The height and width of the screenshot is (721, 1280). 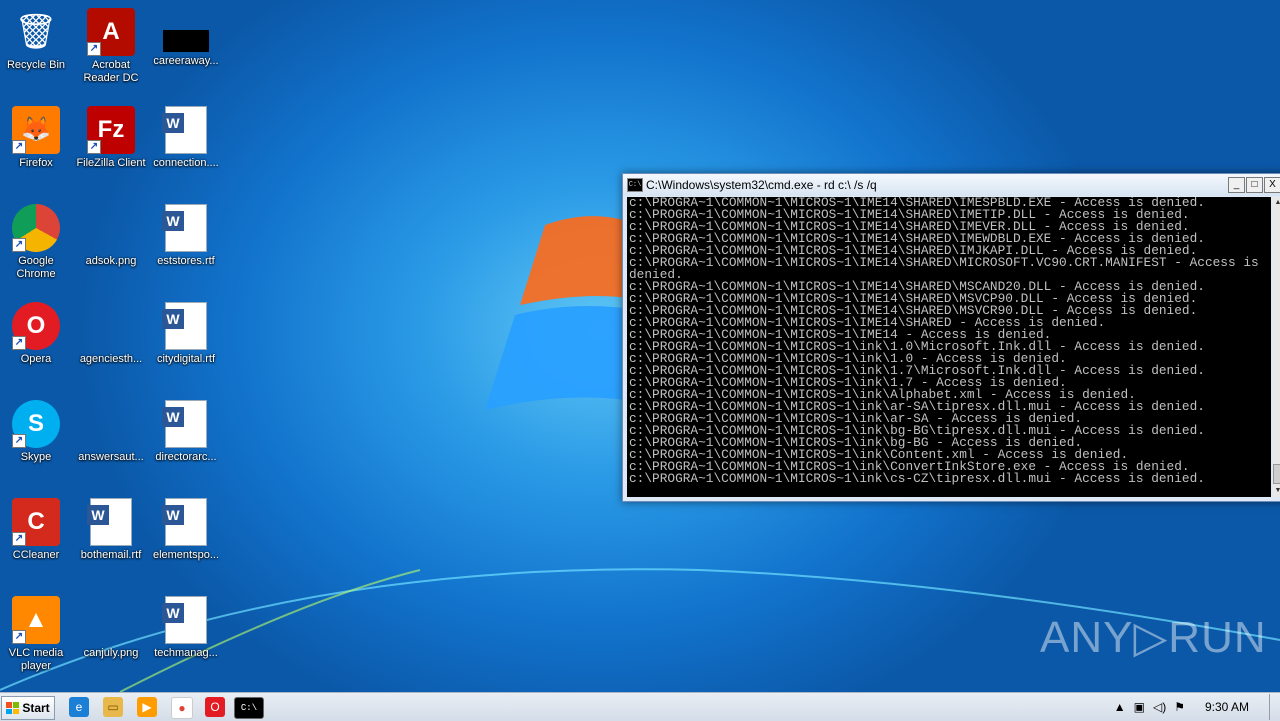 I want to click on desktop-icon: Wcitydigital.rtf, so click(x=186, y=334).